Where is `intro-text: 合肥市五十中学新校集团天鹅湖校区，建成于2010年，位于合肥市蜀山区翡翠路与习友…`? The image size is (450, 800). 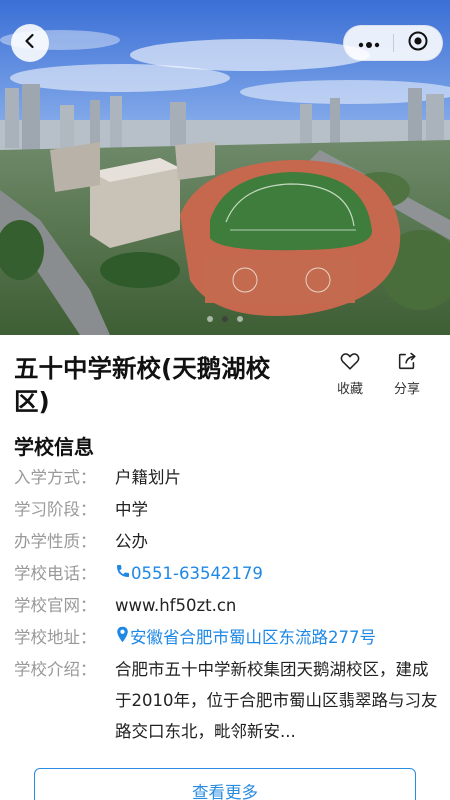
intro-text: 合肥市五十中学新校集团天鹅湖校区，建成于2010年，位于合肥市蜀山区翡翠路与习友… is located at coordinates (276, 700).